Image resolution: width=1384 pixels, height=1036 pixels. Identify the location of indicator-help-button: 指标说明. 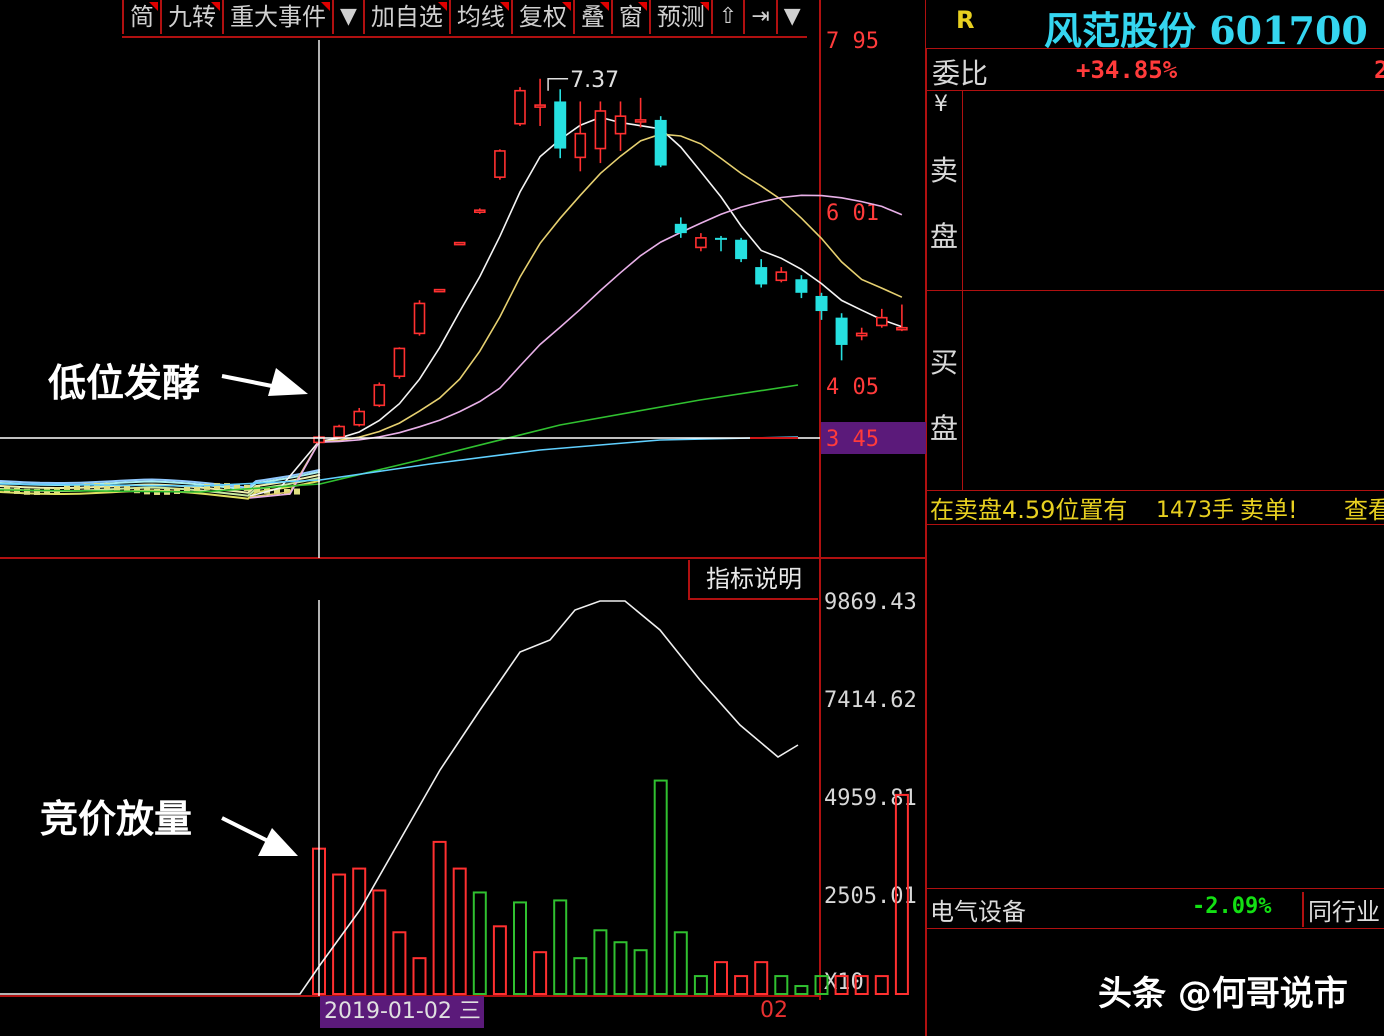
(753, 580).